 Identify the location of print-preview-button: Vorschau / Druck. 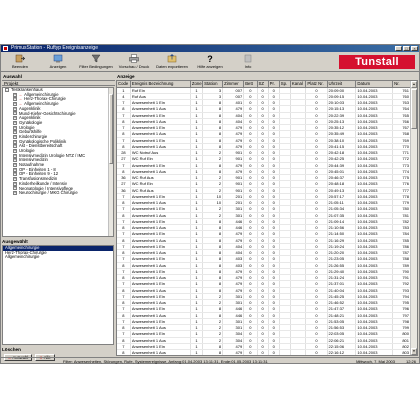
(134, 62).